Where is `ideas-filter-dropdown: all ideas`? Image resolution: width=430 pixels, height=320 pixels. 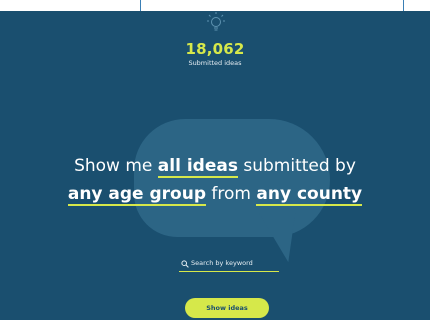 ideas-filter-dropdown: all ideas is located at coordinates (197, 167).